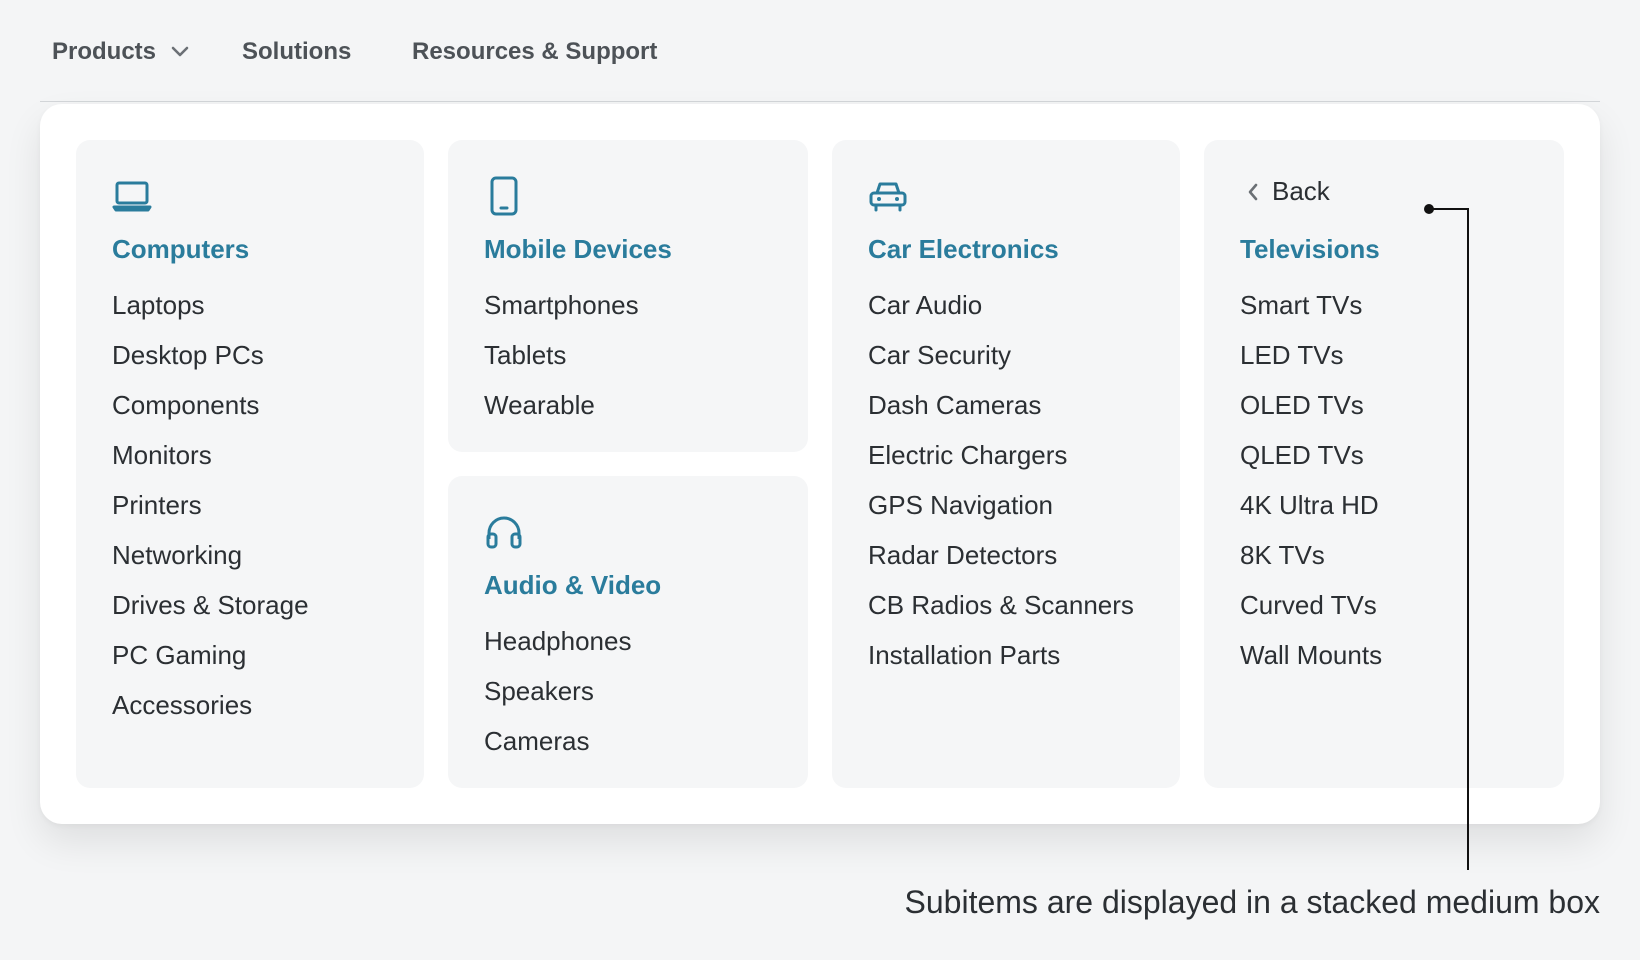 This screenshot has height=960, width=1640. What do you see at coordinates (210, 655) in the screenshot?
I see `menu-item: PC Gaming` at bounding box center [210, 655].